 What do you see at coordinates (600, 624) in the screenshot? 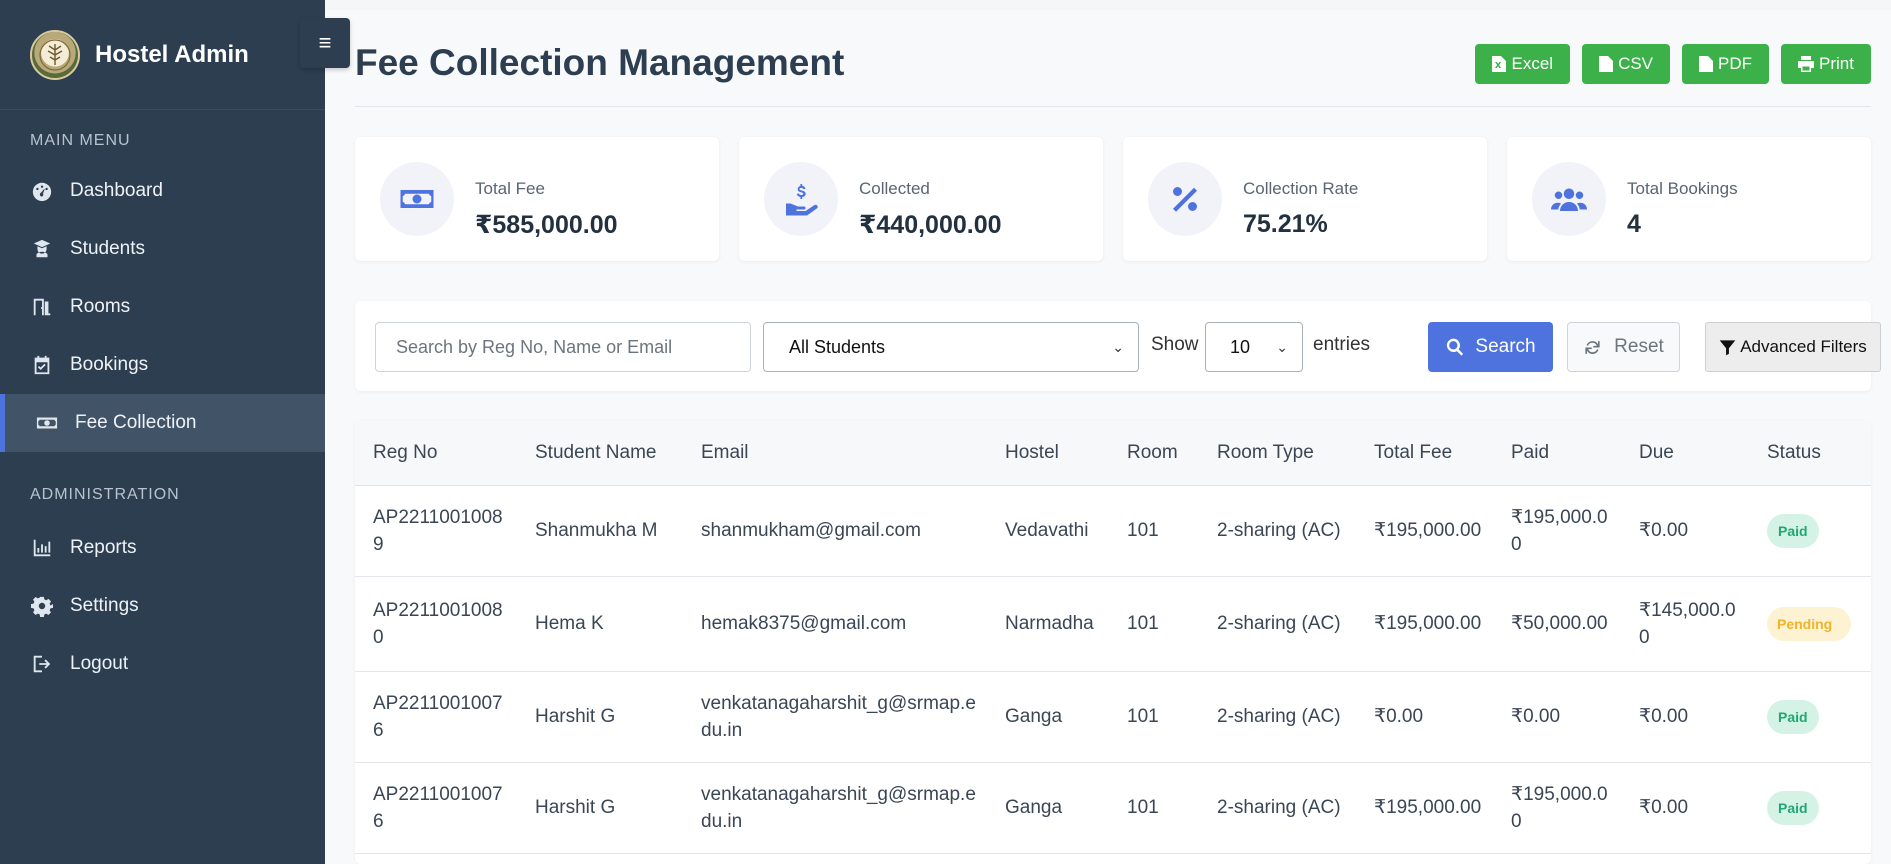
I see `cell-student-name: Hema K` at bounding box center [600, 624].